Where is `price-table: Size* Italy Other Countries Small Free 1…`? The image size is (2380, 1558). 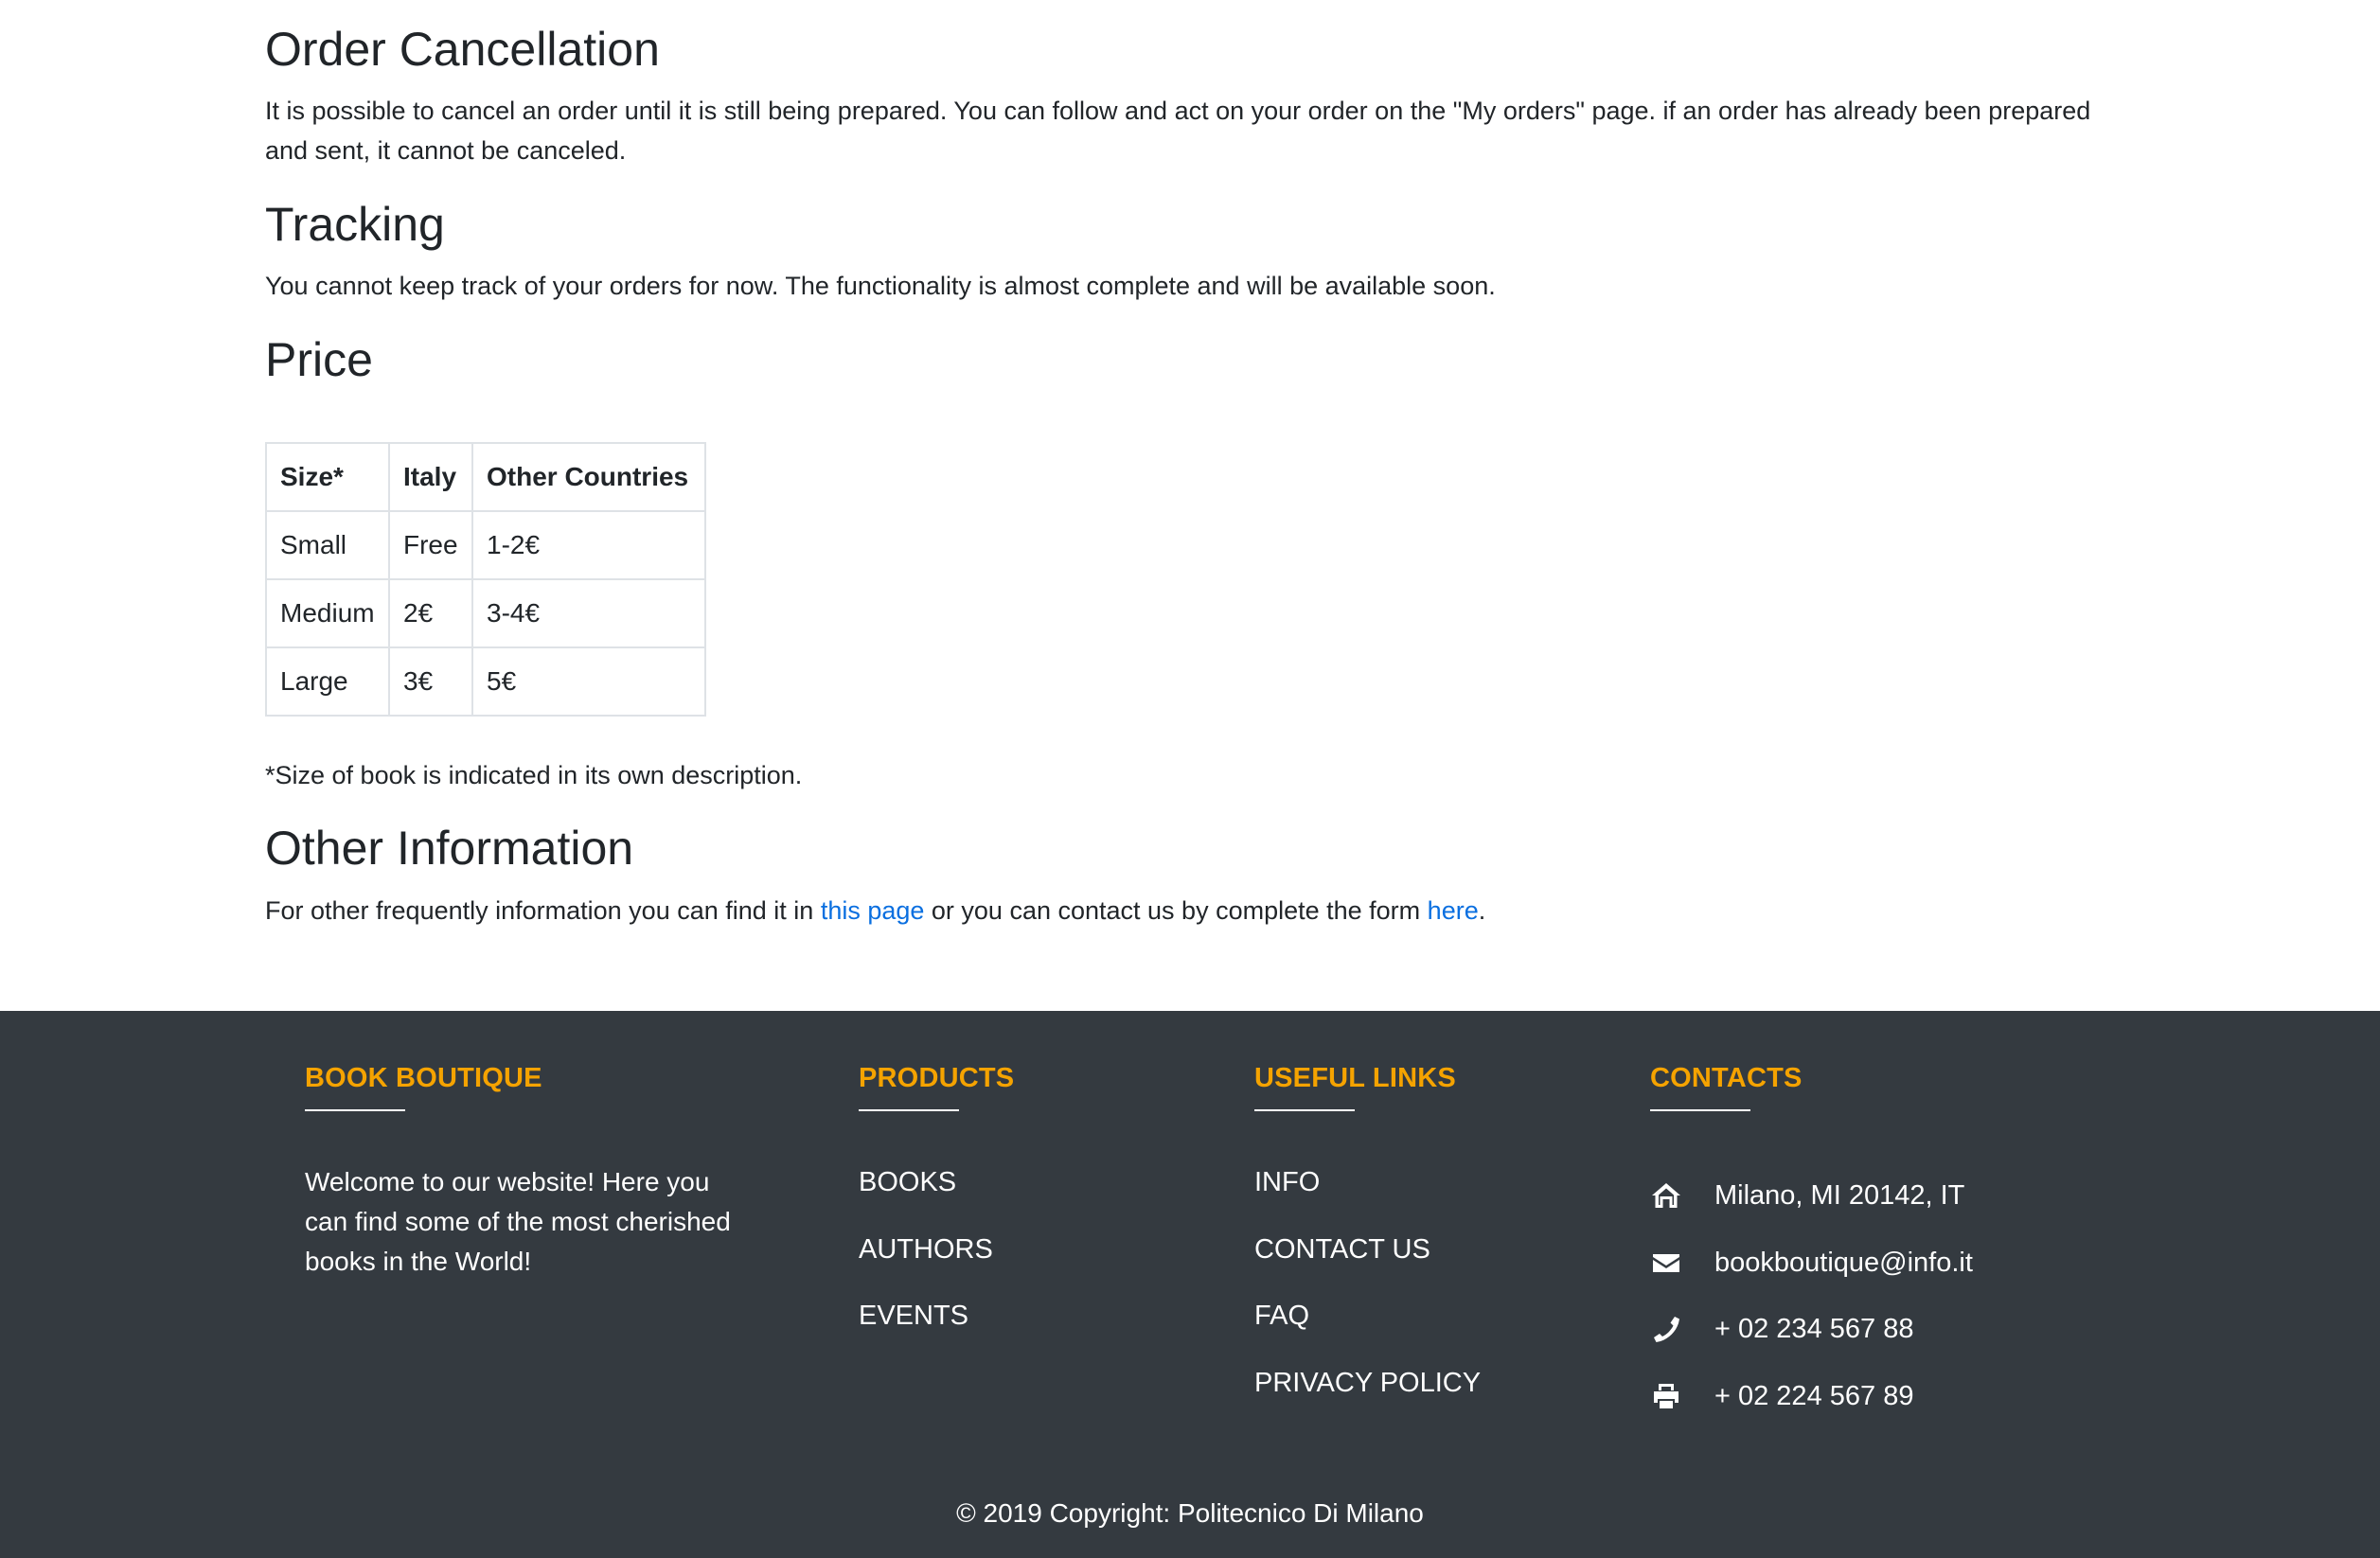 price-table: Size* Italy Other Countries Small Free 1… is located at coordinates (485, 579).